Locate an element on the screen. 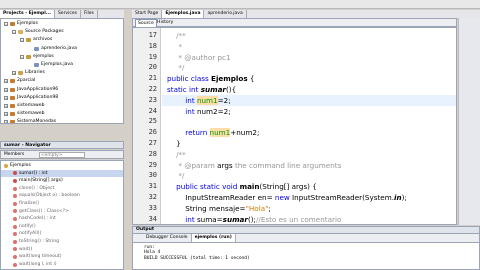 The image size is (480, 270). code-token: in is located at coordinates (398, 197).